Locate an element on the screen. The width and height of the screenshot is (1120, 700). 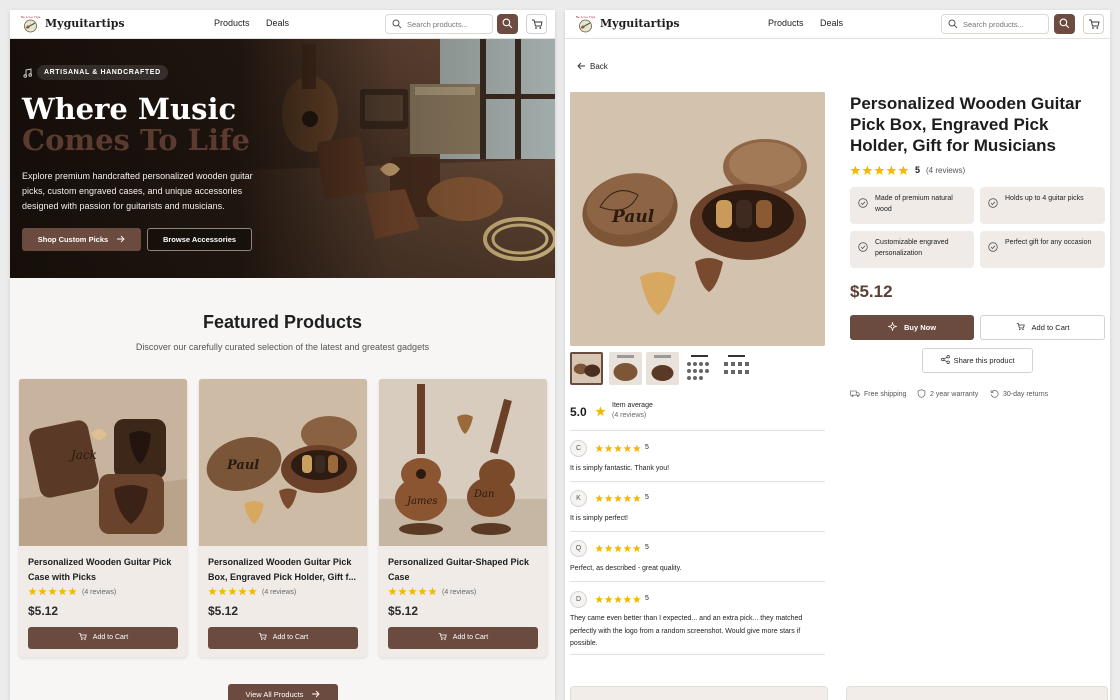
trust-item-shipping: Free shipping is located at coordinates (878, 392).